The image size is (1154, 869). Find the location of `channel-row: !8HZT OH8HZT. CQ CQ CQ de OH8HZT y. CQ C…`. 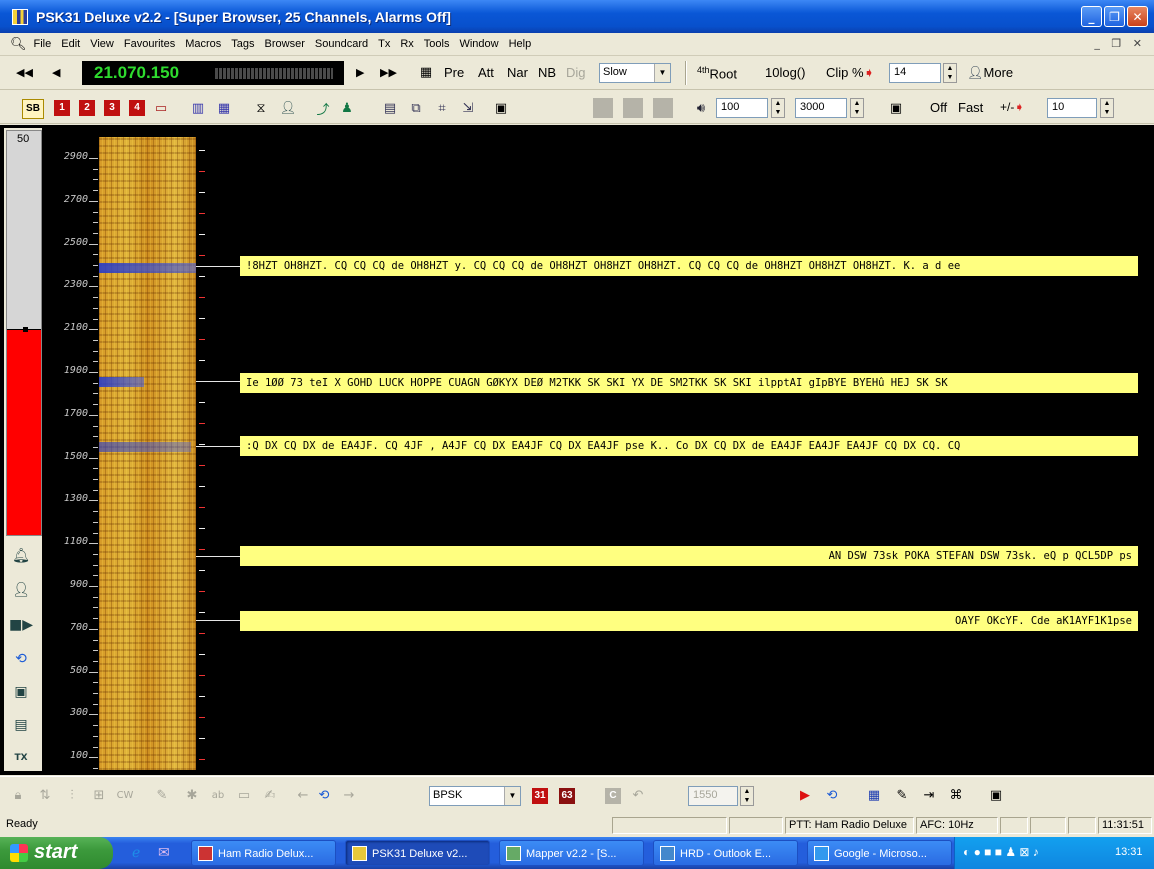

channel-row: !8HZT OH8HZT. CQ CQ CQ de OH8HZT y. CQ C… is located at coordinates (689, 266).